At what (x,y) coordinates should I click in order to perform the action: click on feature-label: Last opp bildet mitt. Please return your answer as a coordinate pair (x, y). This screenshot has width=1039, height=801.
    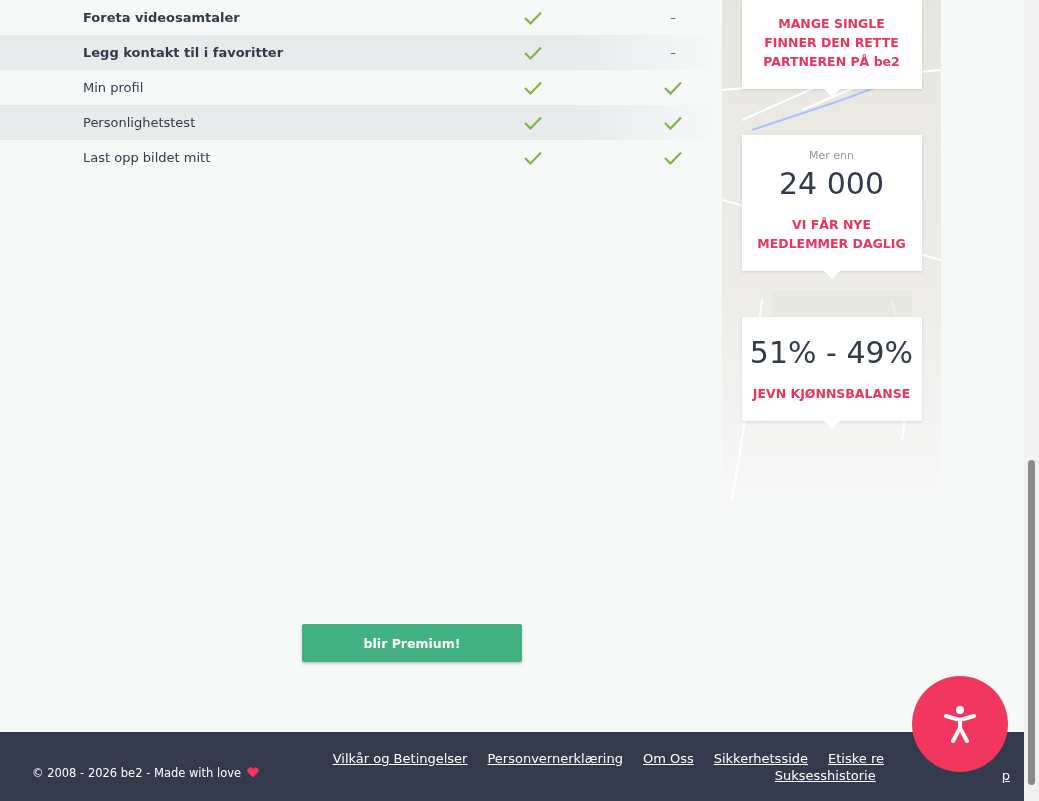
    Looking at the image, I should click on (147, 157).